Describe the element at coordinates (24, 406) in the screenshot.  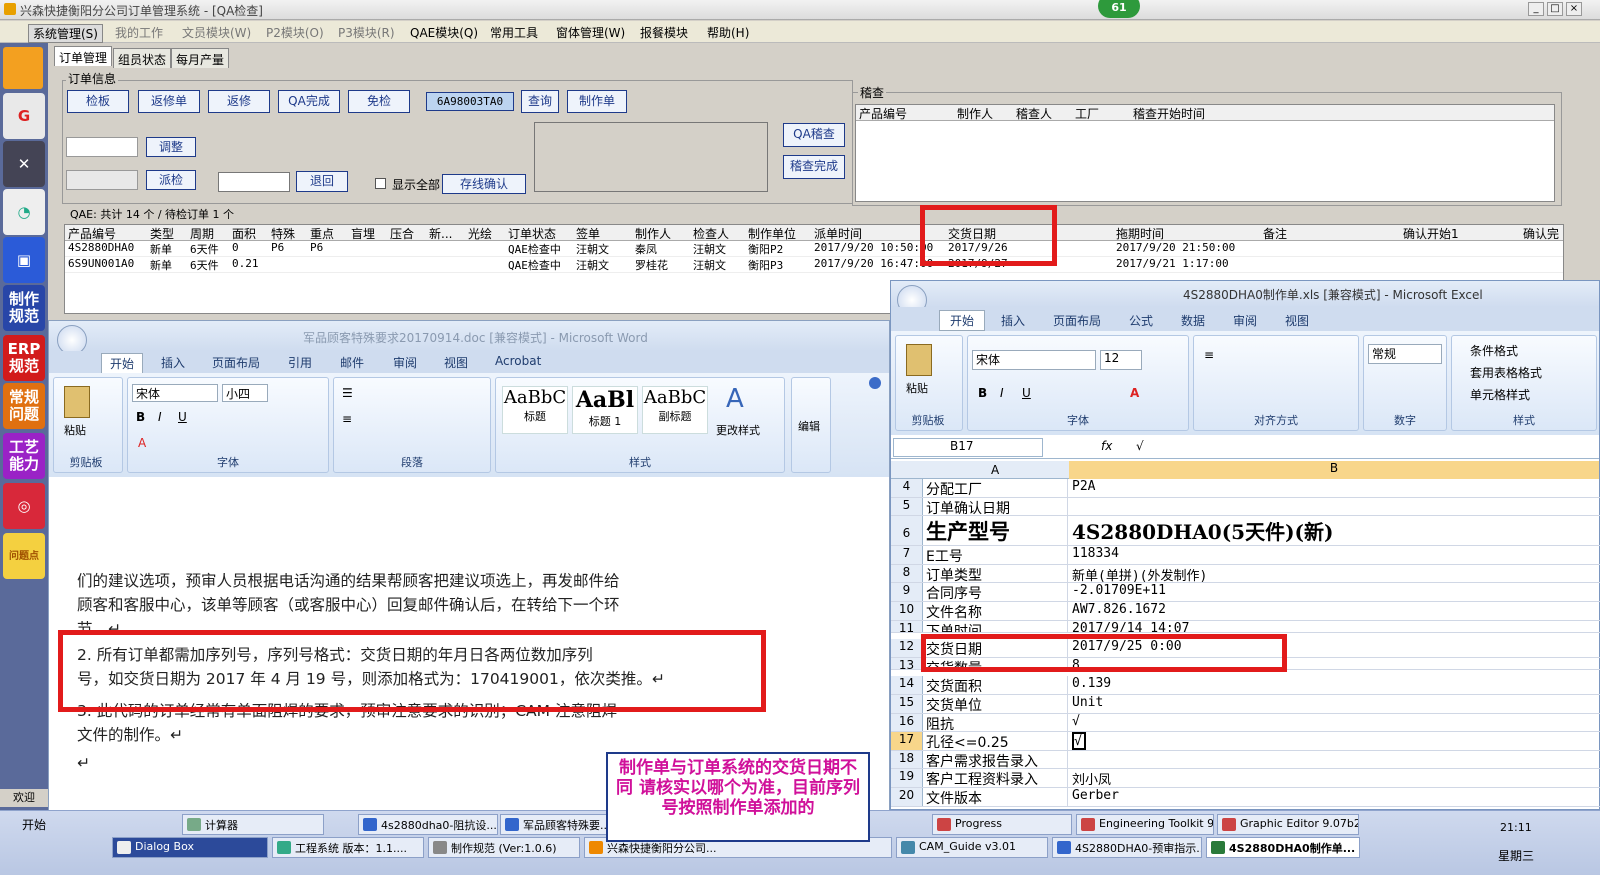
I see `common-issues-button: 常规 问题` at that location.